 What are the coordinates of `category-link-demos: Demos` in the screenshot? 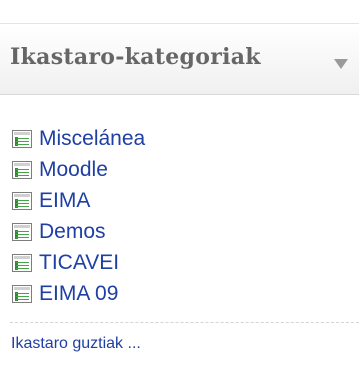 It's located at (72, 232).